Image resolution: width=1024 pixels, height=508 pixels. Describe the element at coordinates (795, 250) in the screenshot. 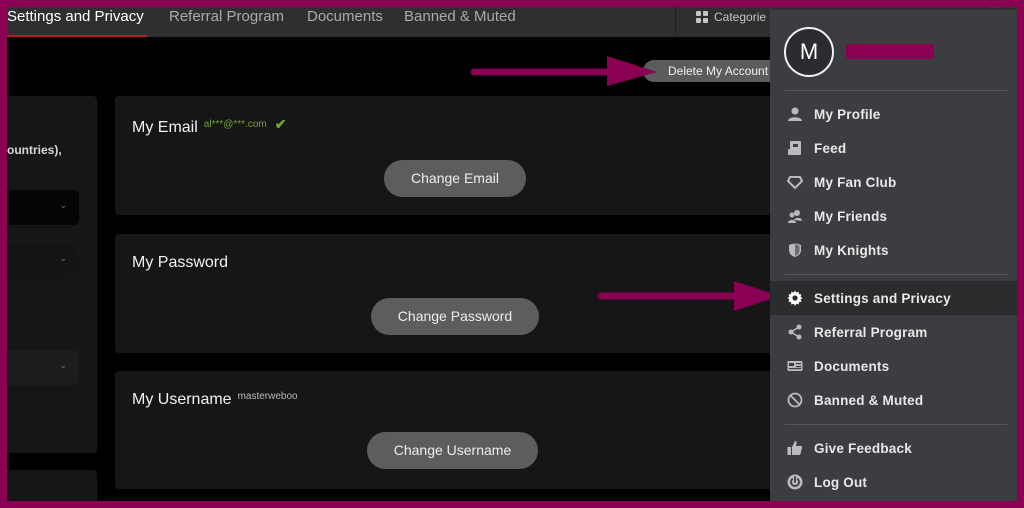

I see `shield-icon` at that location.